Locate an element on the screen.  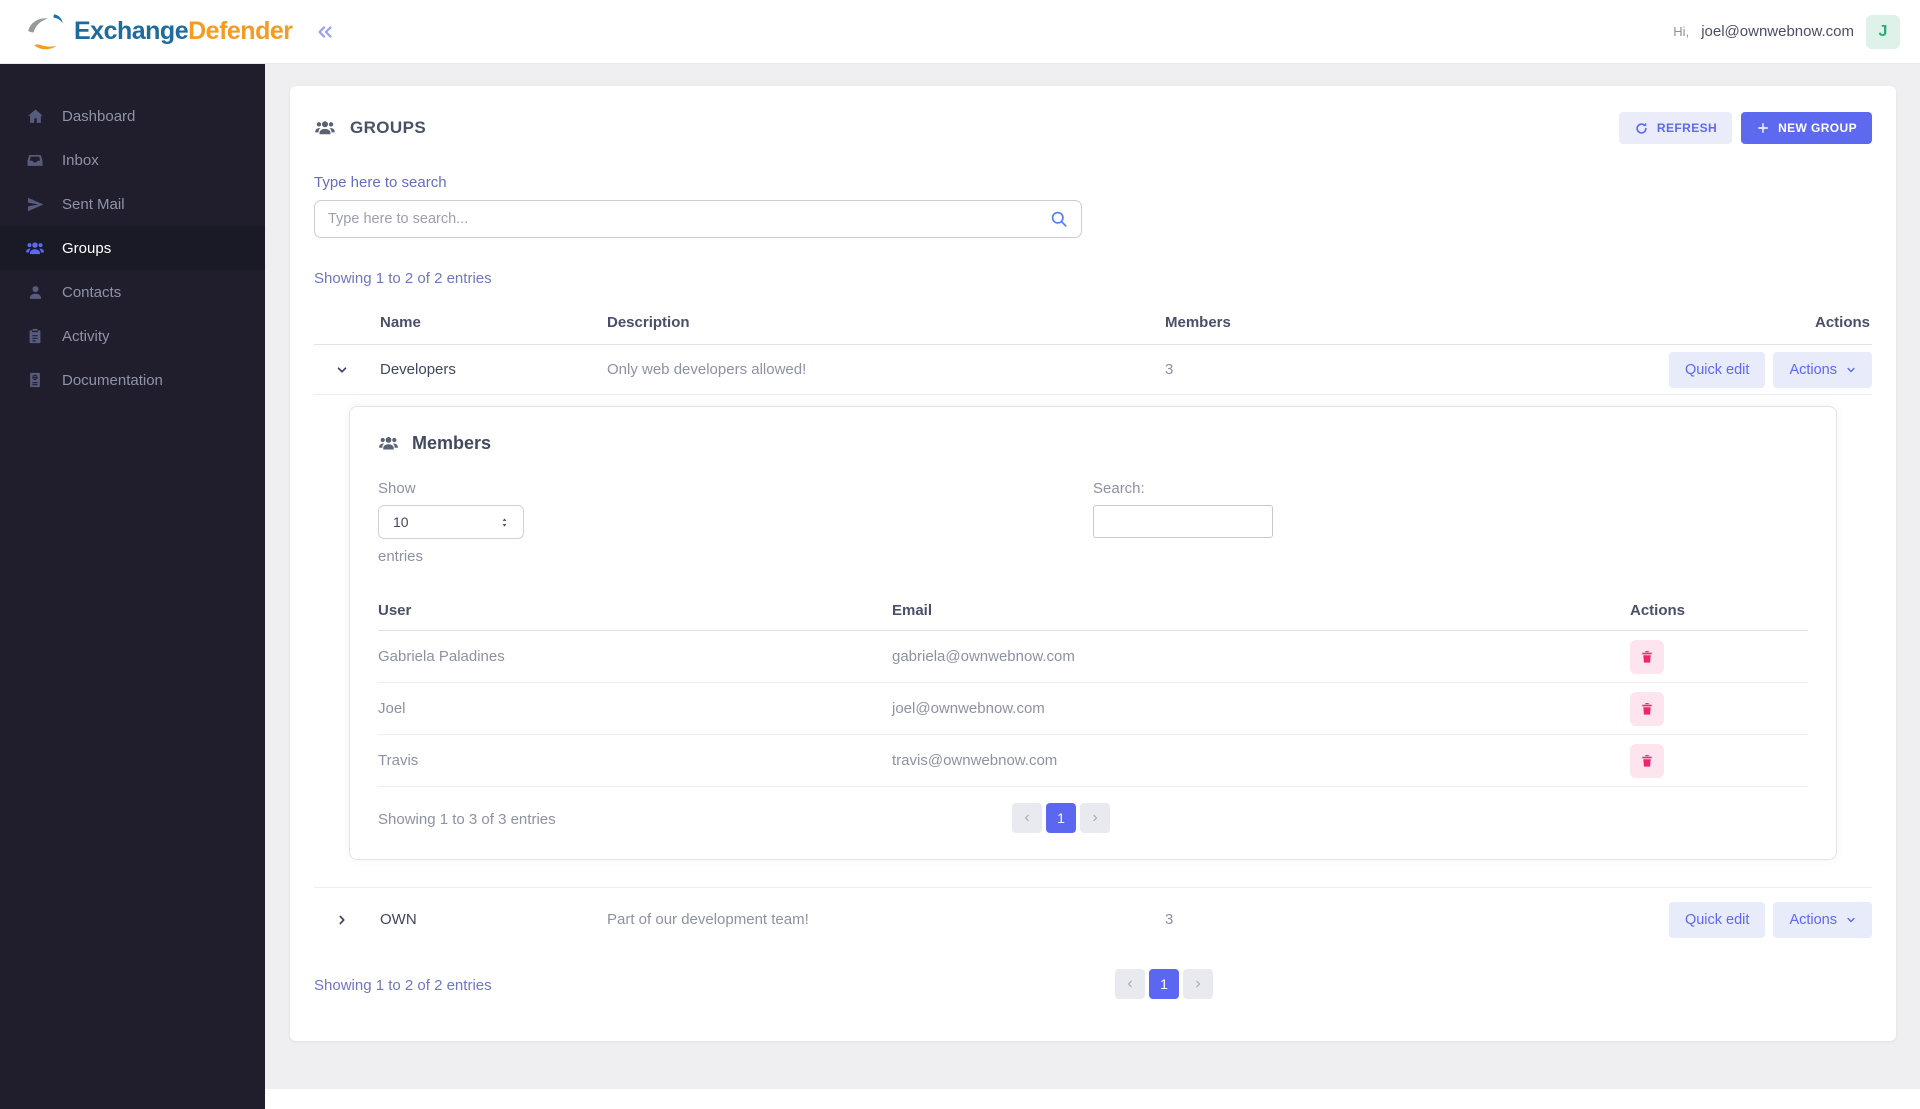
paper-plane-icon is located at coordinates (35, 204).